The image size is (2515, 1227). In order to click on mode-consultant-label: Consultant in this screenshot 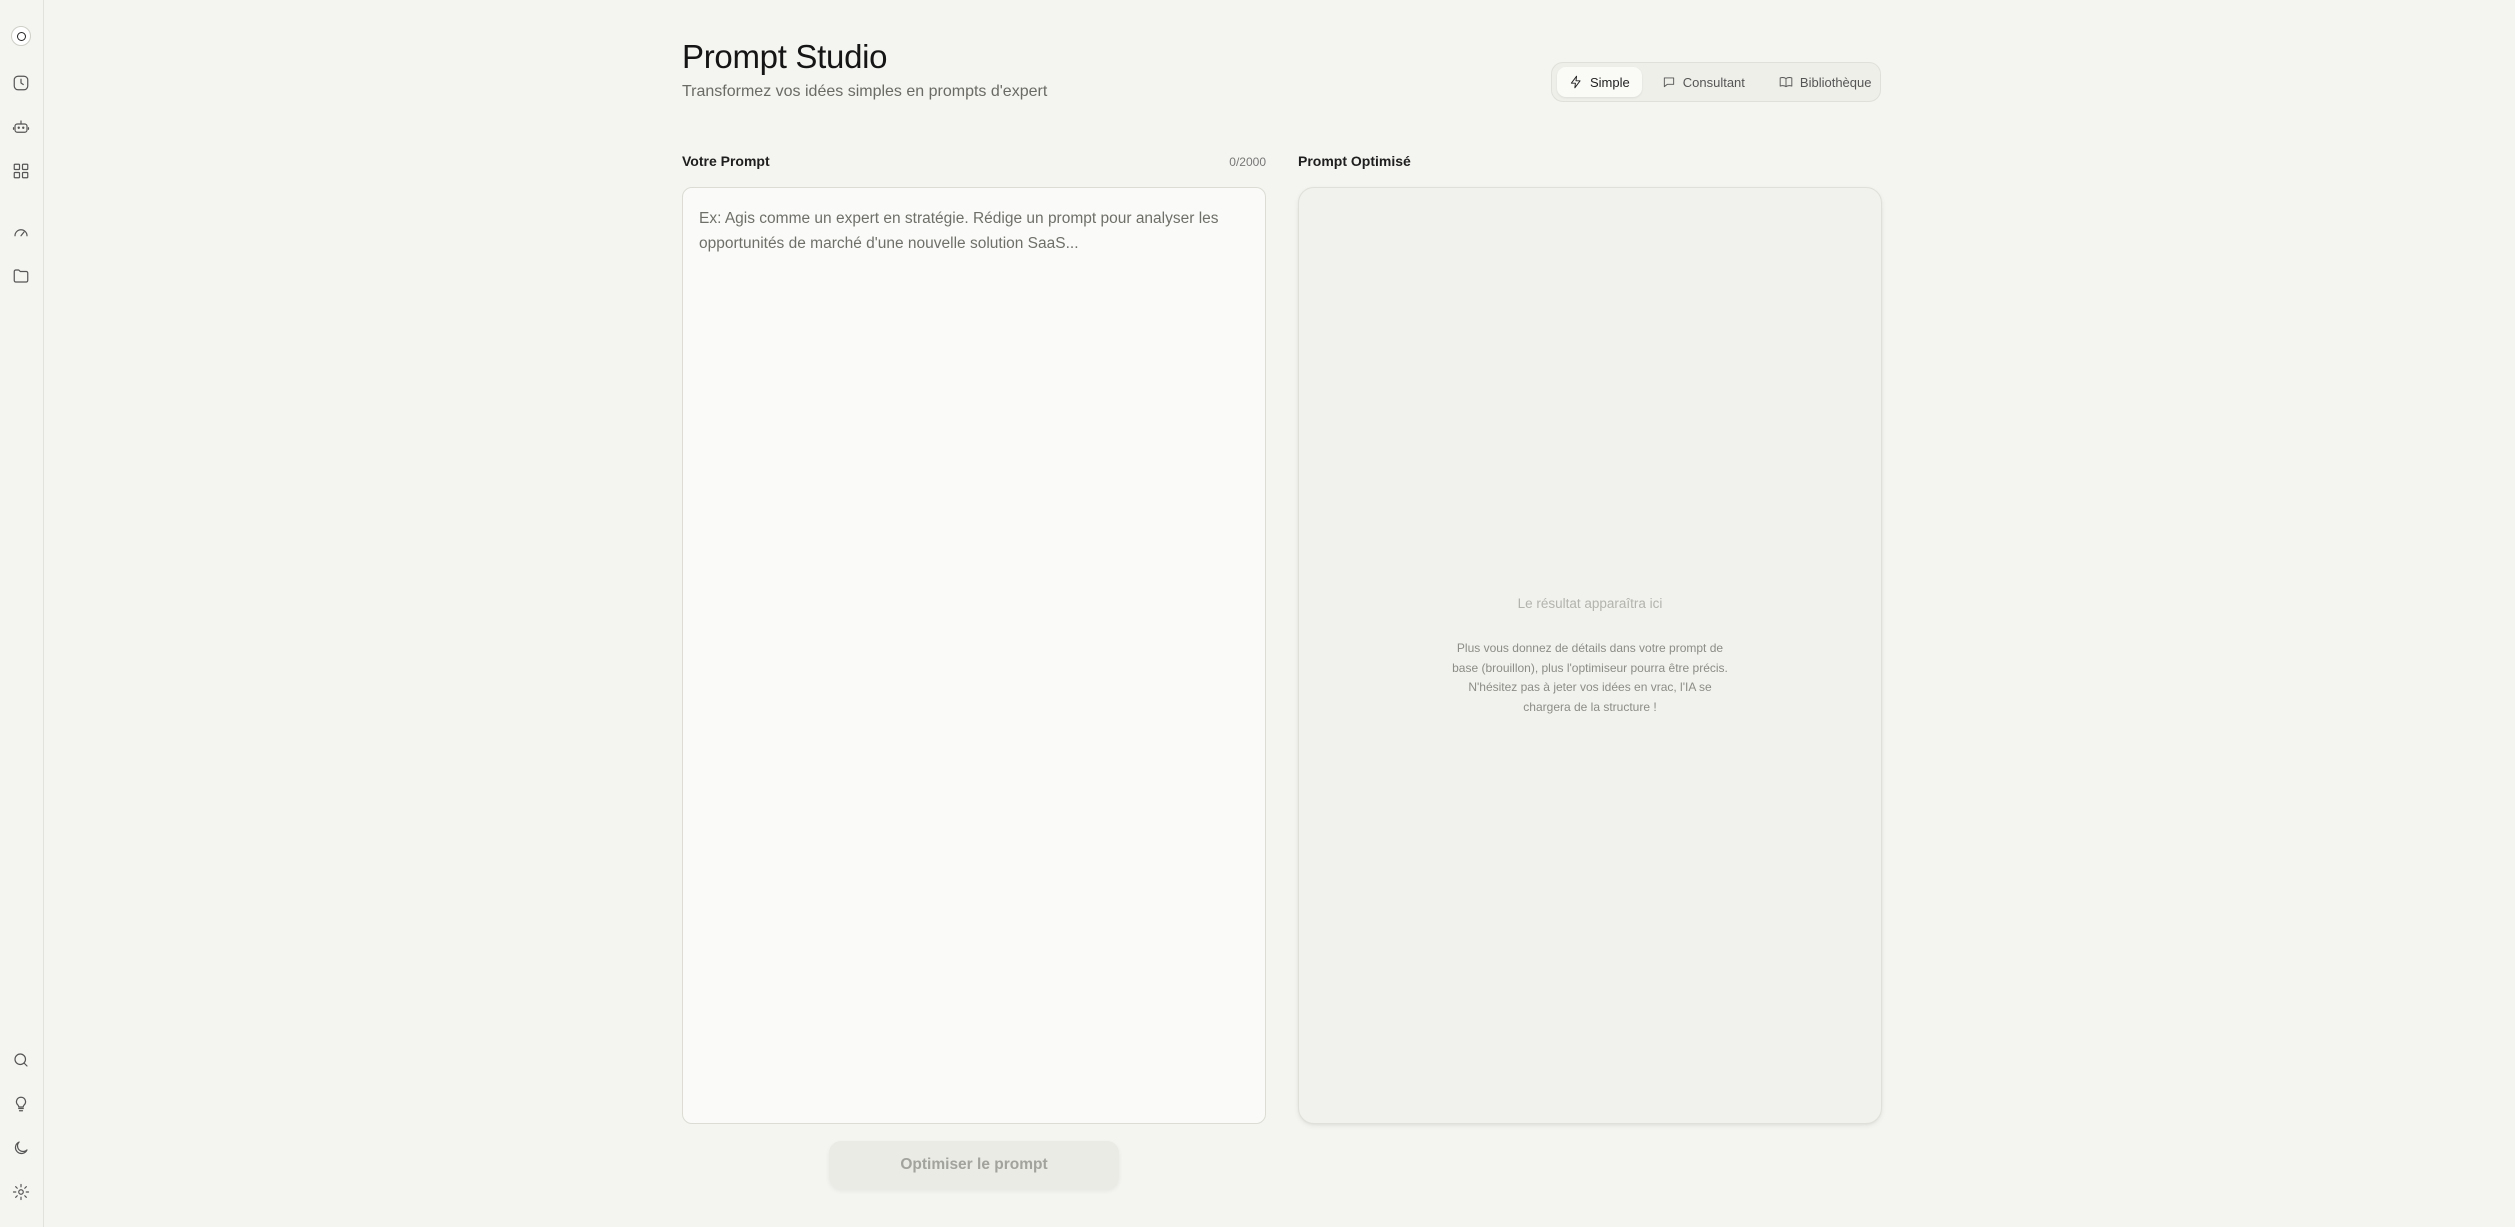, I will do `click(1713, 82)`.